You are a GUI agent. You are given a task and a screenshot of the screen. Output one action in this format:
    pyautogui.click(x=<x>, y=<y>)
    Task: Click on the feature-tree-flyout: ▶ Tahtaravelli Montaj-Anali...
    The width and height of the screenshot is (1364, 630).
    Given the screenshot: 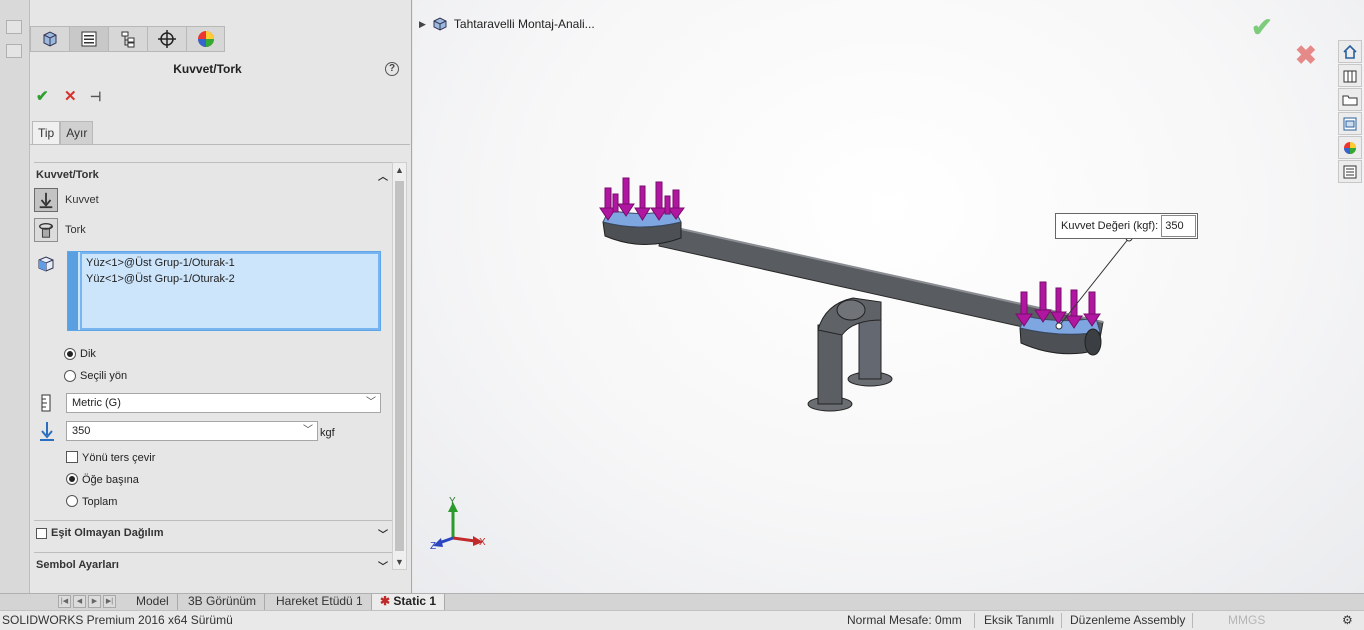 What is the action you would take?
    pyautogui.click(x=507, y=24)
    